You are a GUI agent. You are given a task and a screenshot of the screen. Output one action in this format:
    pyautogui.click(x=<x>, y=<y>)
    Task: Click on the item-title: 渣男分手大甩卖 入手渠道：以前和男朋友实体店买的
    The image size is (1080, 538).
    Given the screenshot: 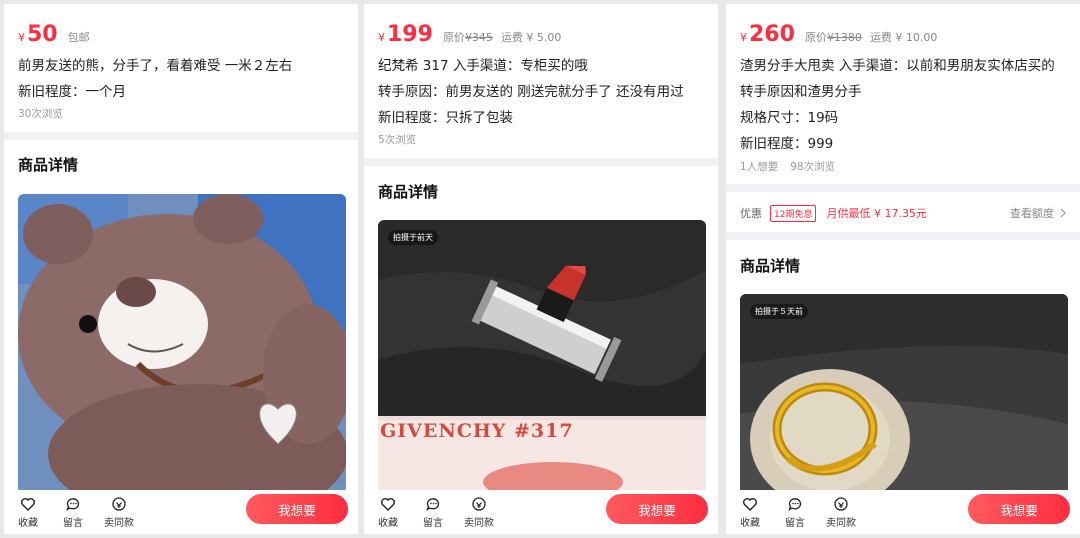 What is the action you would take?
    pyautogui.click(x=897, y=66)
    